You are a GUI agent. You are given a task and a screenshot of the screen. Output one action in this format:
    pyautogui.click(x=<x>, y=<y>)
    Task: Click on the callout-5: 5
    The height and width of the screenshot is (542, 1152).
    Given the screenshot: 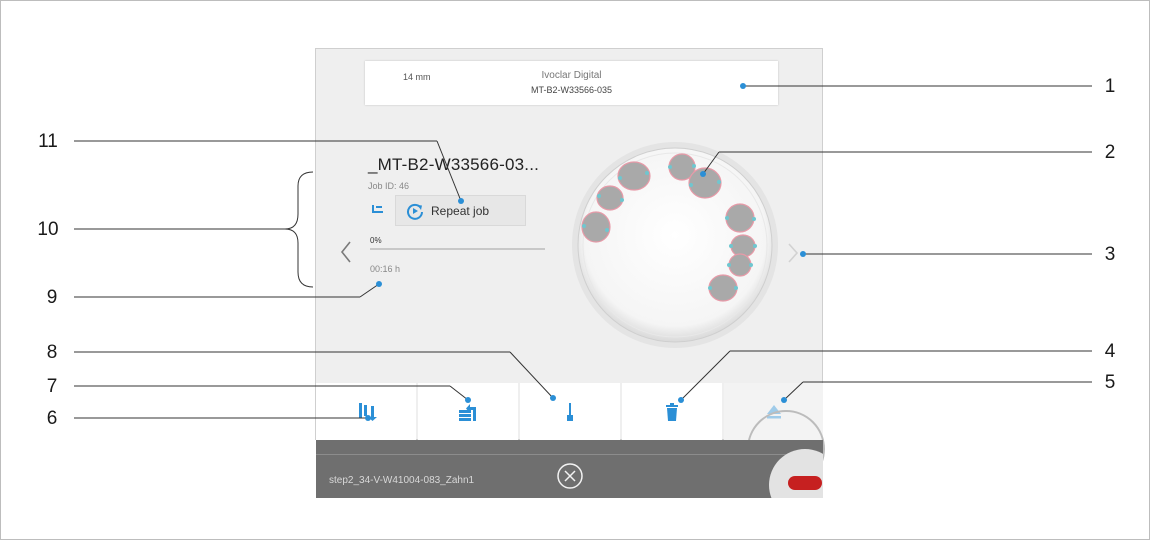 What is the action you would take?
    pyautogui.click(x=1110, y=382)
    